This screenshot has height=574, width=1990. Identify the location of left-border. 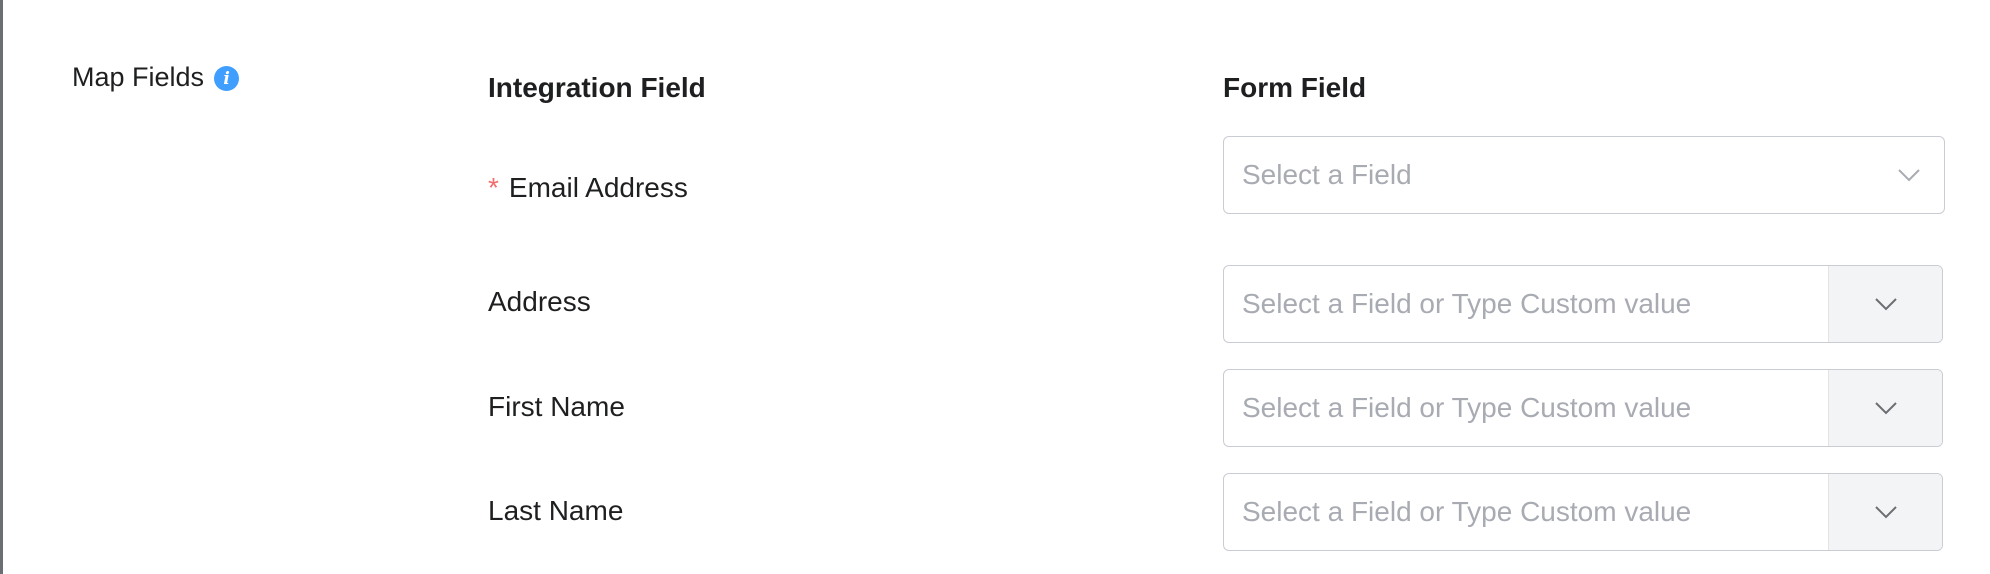
(1, 287).